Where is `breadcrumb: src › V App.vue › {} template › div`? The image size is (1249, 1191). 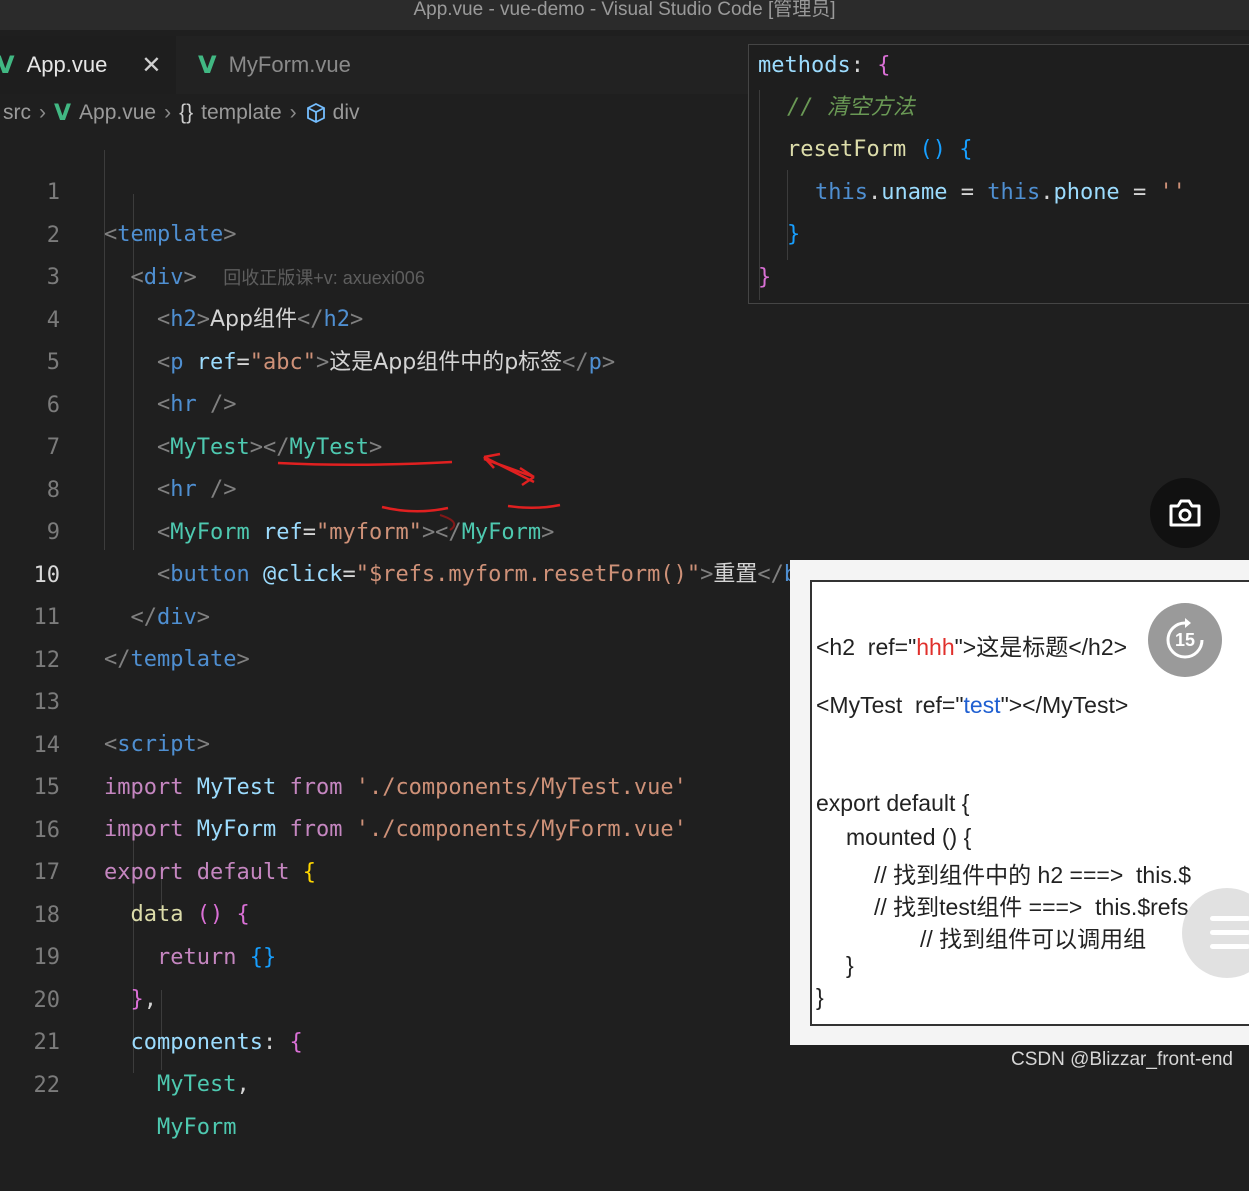
breadcrumb: src › V App.vue › {} template › div is located at coordinates (380, 113).